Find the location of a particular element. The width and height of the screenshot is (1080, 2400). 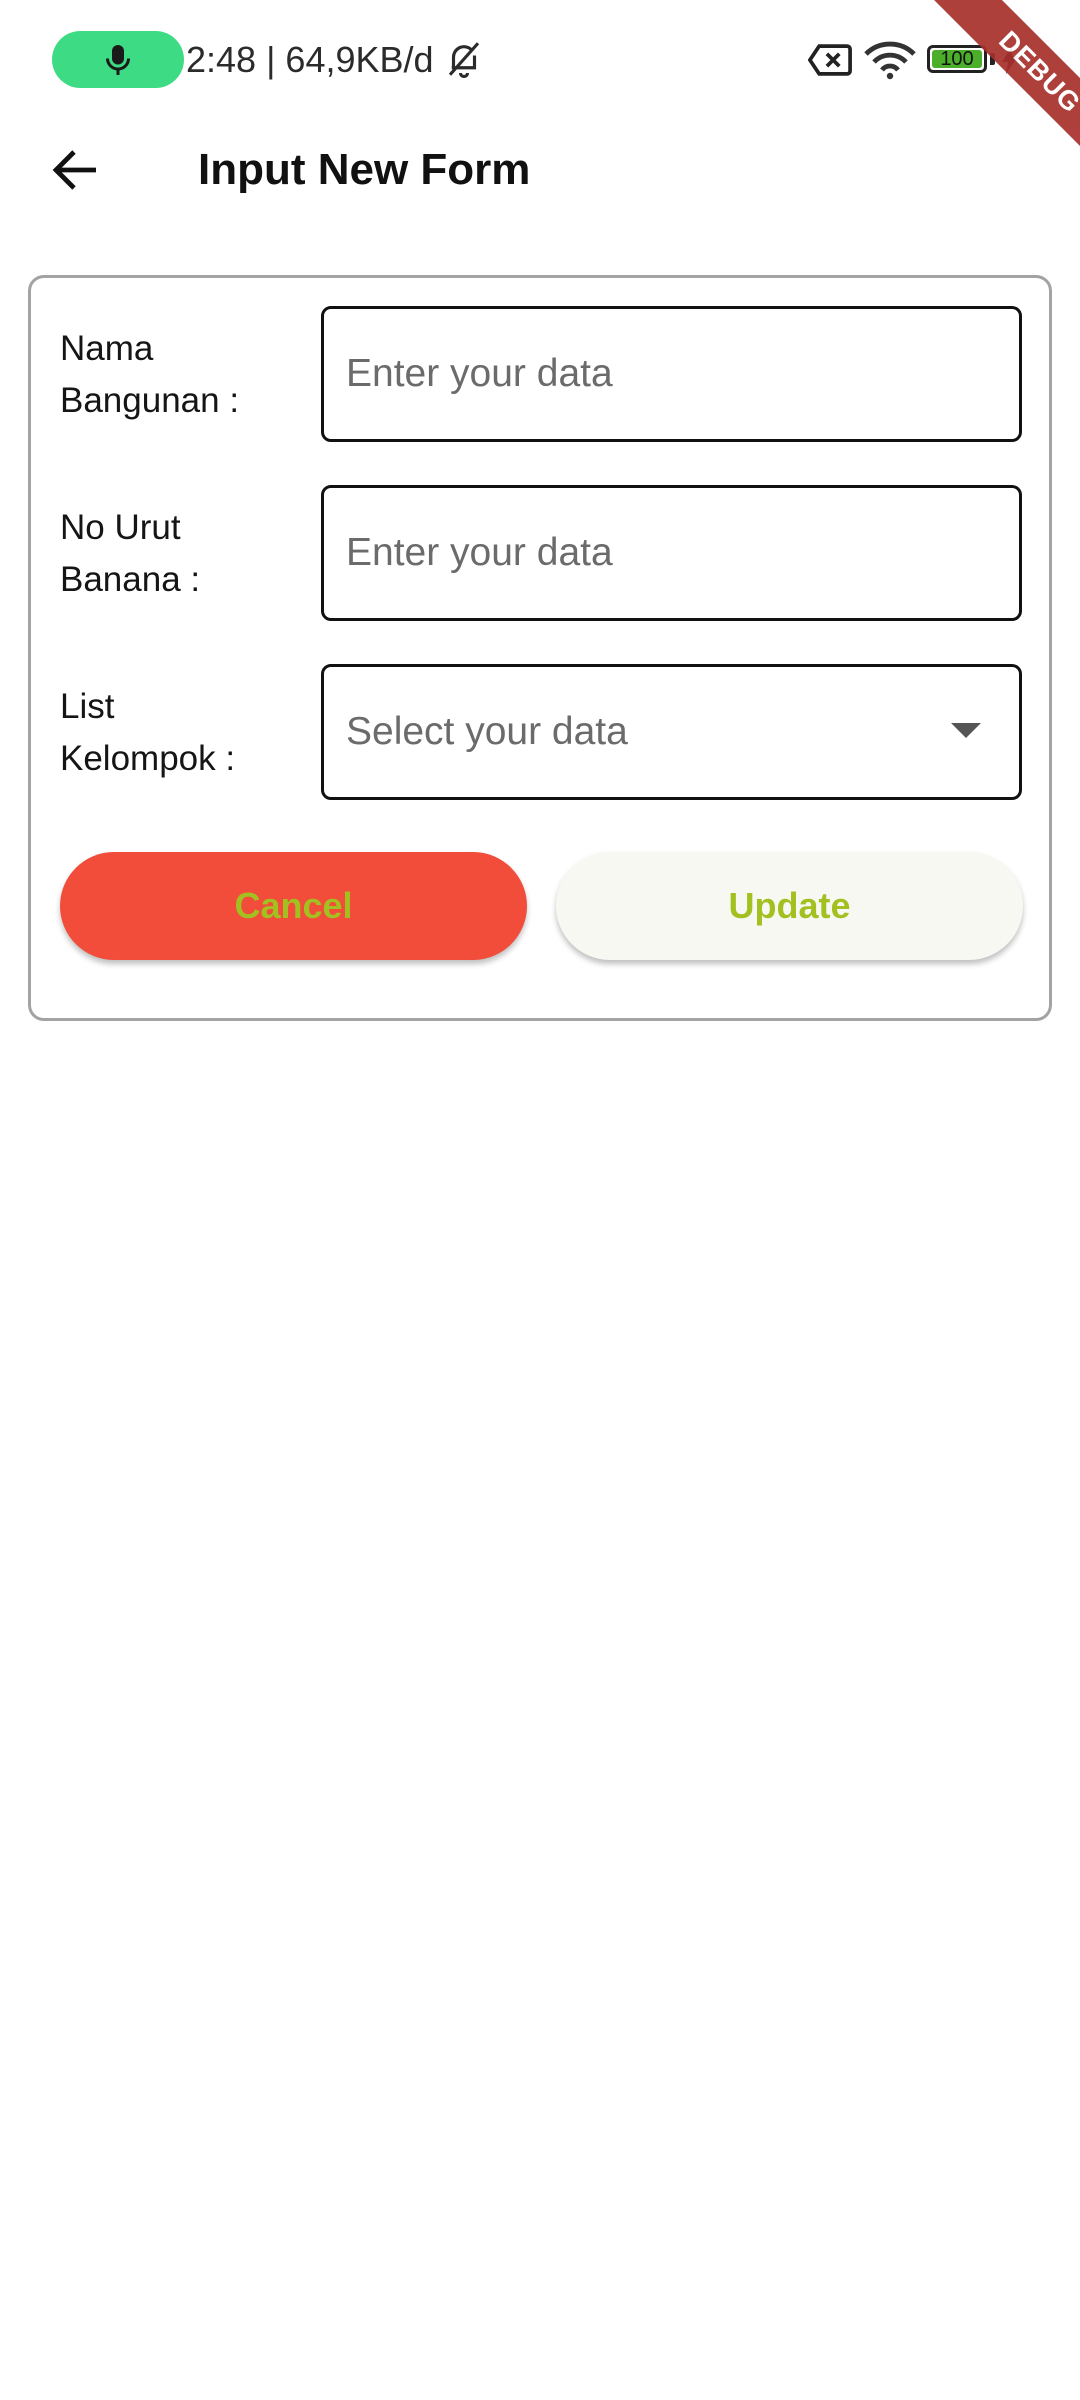

label-no-urut-banana: No Urut Banana : is located at coordinates (175, 554).